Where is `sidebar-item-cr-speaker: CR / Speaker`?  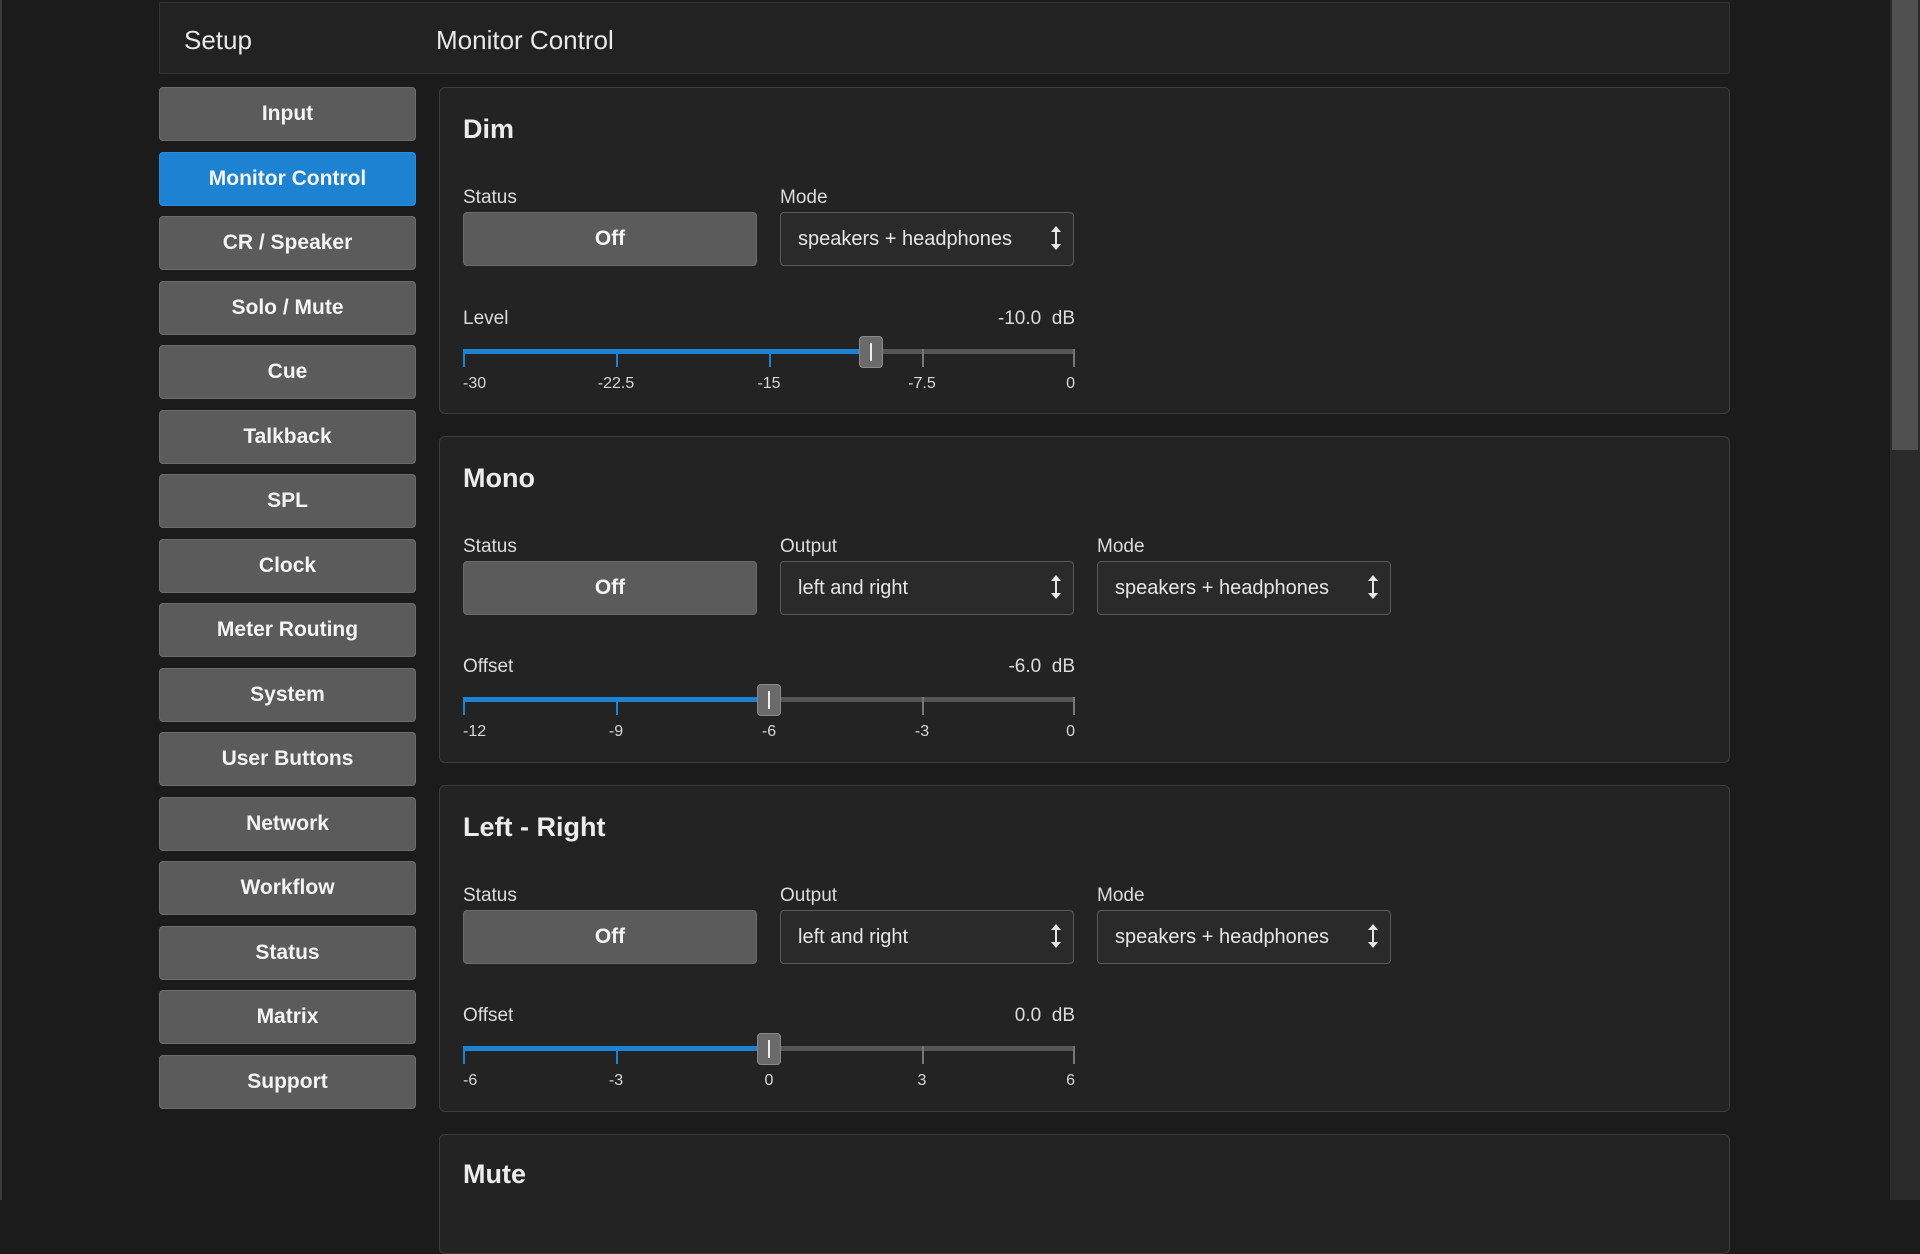 sidebar-item-cr-speaker: CR / Speaker is located at coordinates (287, 243).